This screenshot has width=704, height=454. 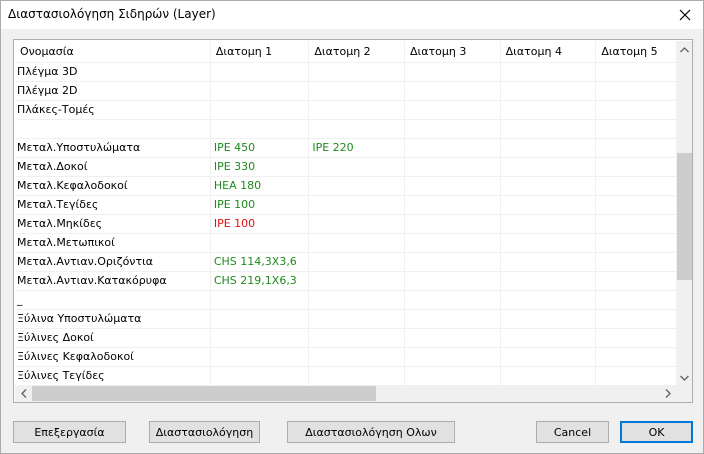 What do you see at coordinates (23, 393) in the screenshot?
I see `scroll-left-button` at bounding box center [23, 393].